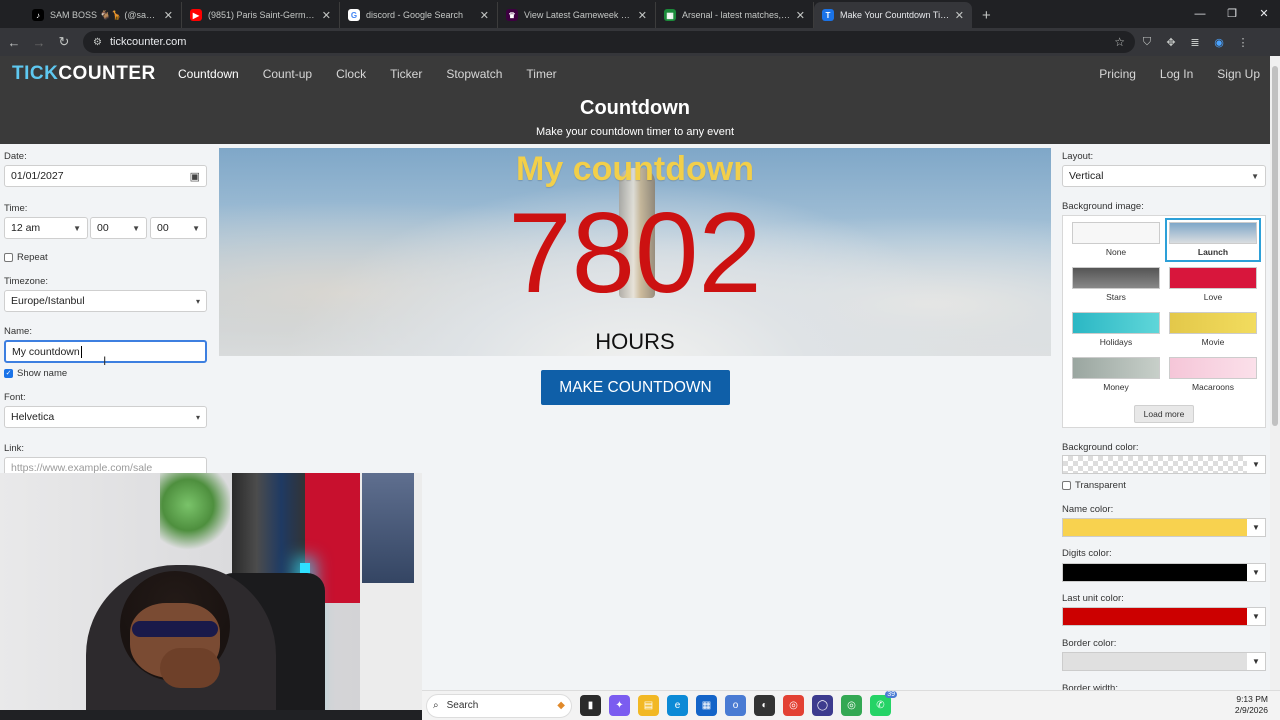 The width and height of the screenshot is (1280, 720). Describe the element at coordinates (851, 705) in the screenshot. I see `chrome-profile-icon: ◎` at that location.